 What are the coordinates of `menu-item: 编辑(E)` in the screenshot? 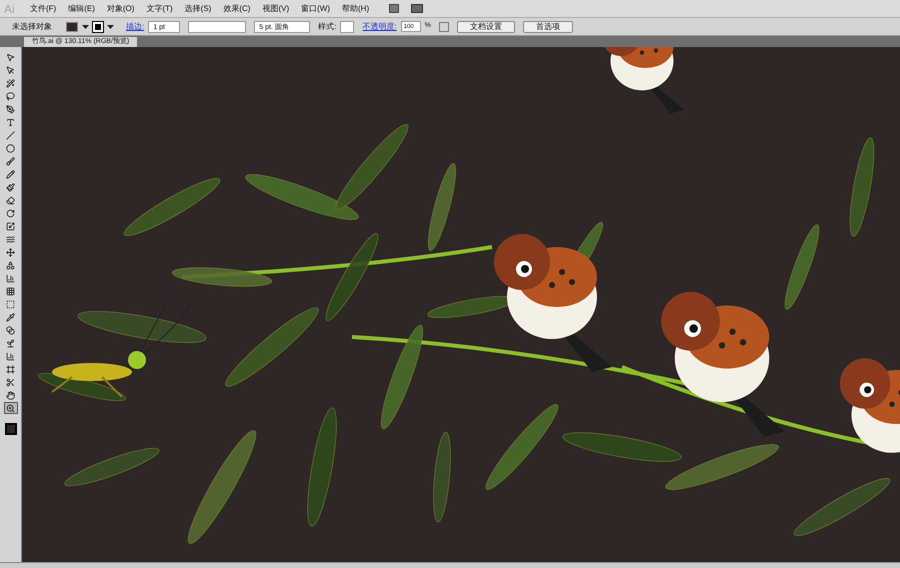 It's located at (81, 8).